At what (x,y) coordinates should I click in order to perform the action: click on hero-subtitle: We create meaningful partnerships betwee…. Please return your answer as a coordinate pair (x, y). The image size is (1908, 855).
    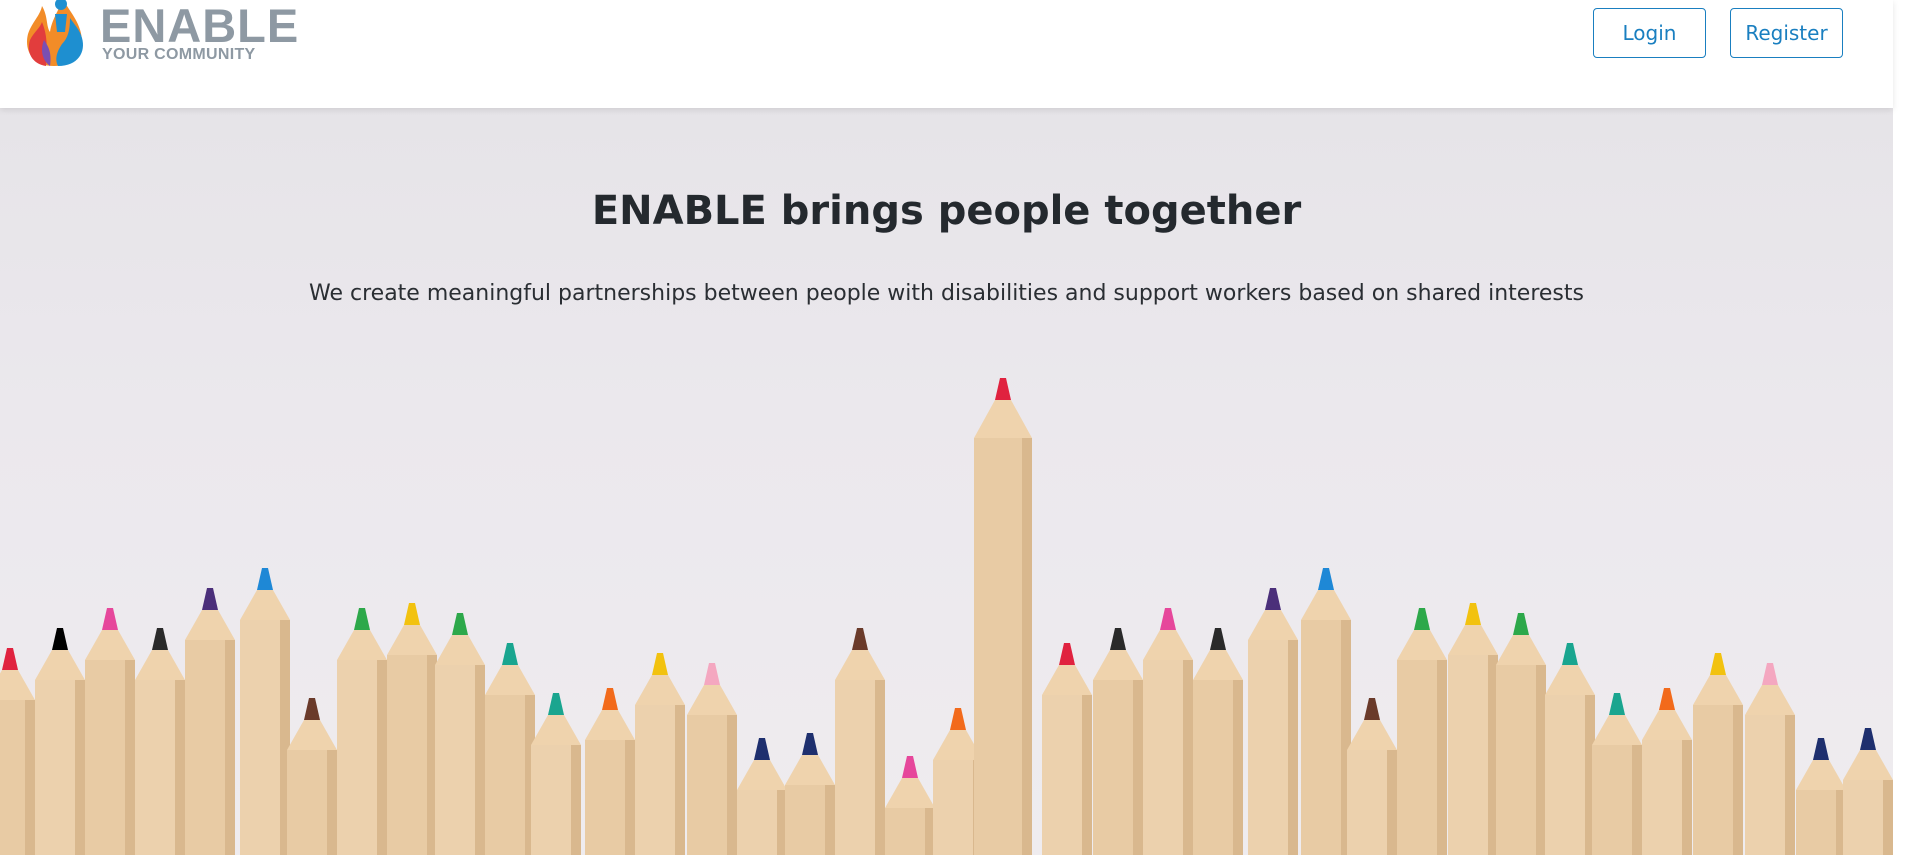
    Looking at the image, I should click on (946, 293).